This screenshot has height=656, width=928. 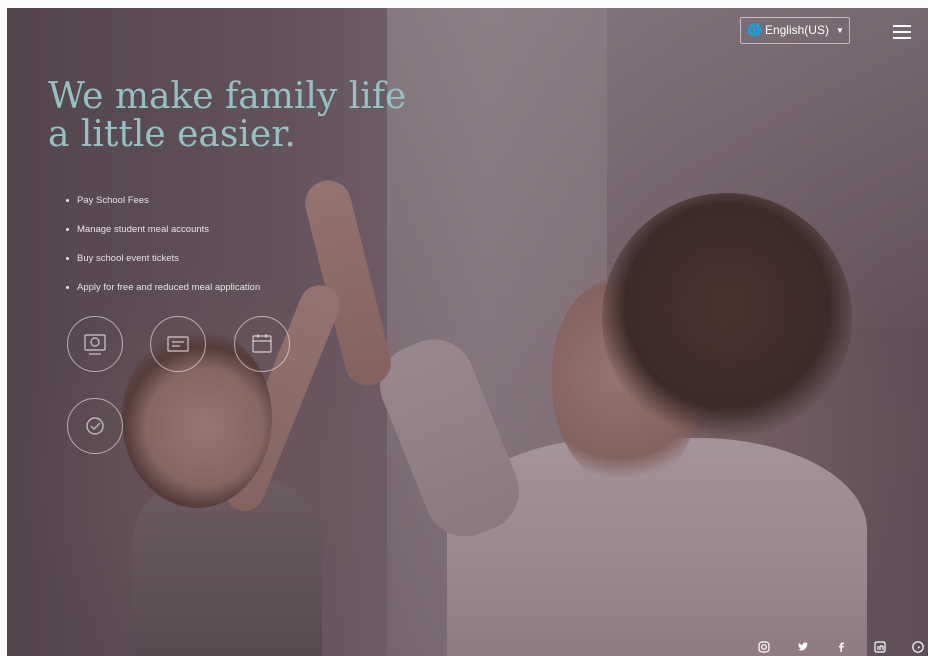 I want to click on feature-item: Pay School Fees, so click(x=163, y=206).